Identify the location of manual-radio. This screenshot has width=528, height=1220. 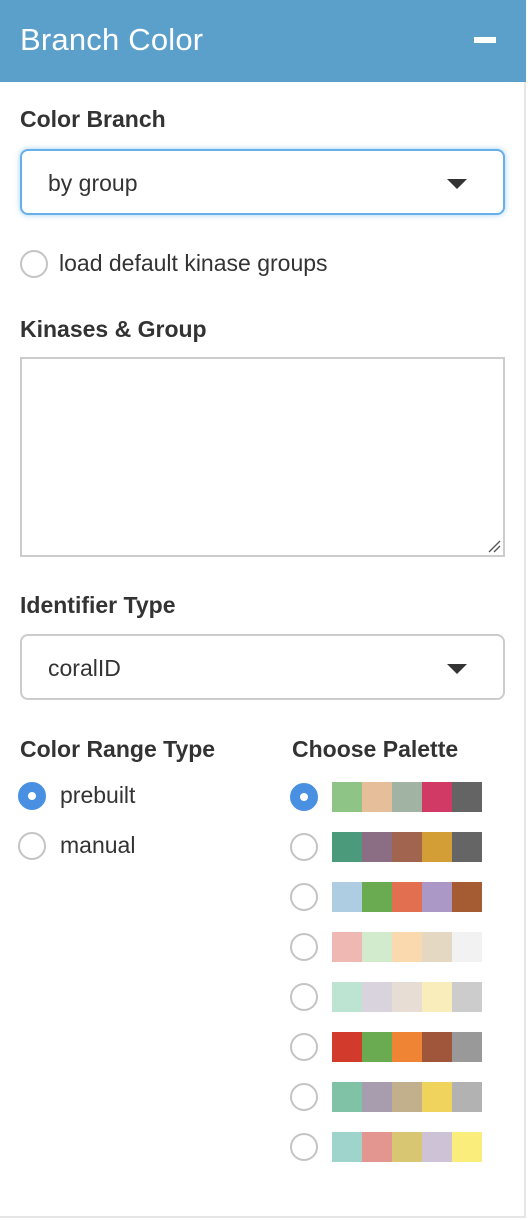
(32, 846).